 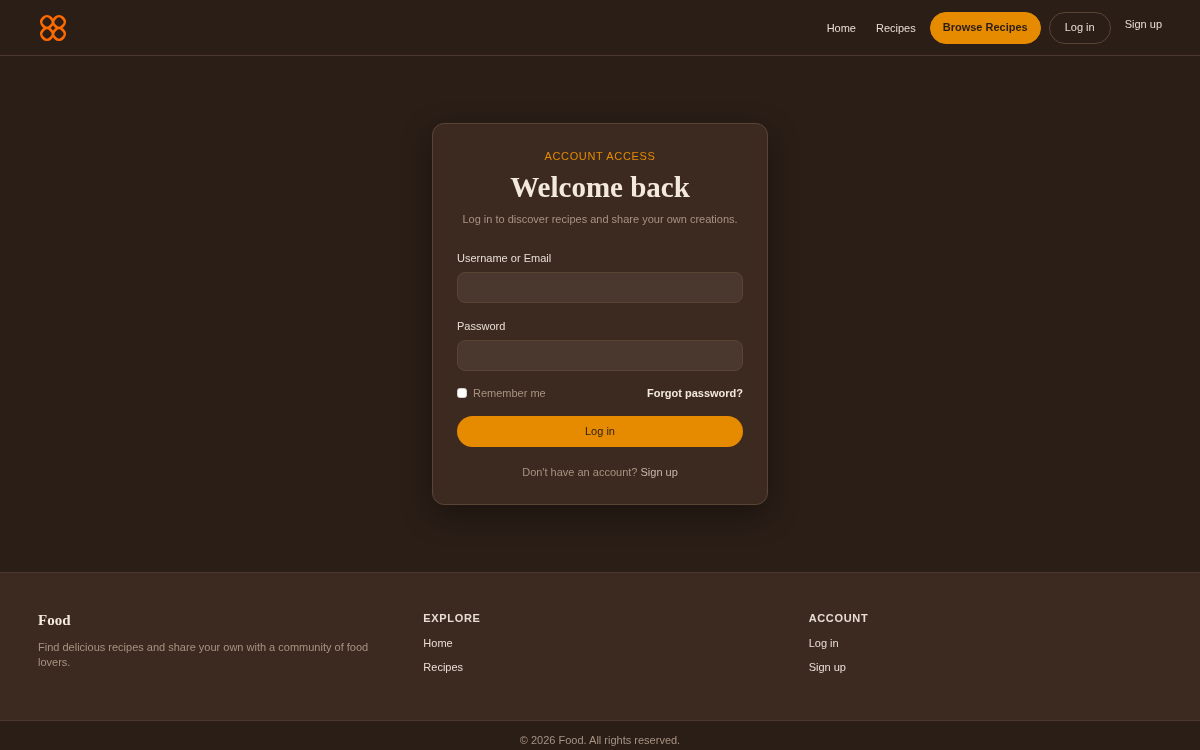 What do you see at coordinates (695, 392) in the screenshot?
I see `forgot-password-link: Forgot password?` at bounding box center [695, 392].